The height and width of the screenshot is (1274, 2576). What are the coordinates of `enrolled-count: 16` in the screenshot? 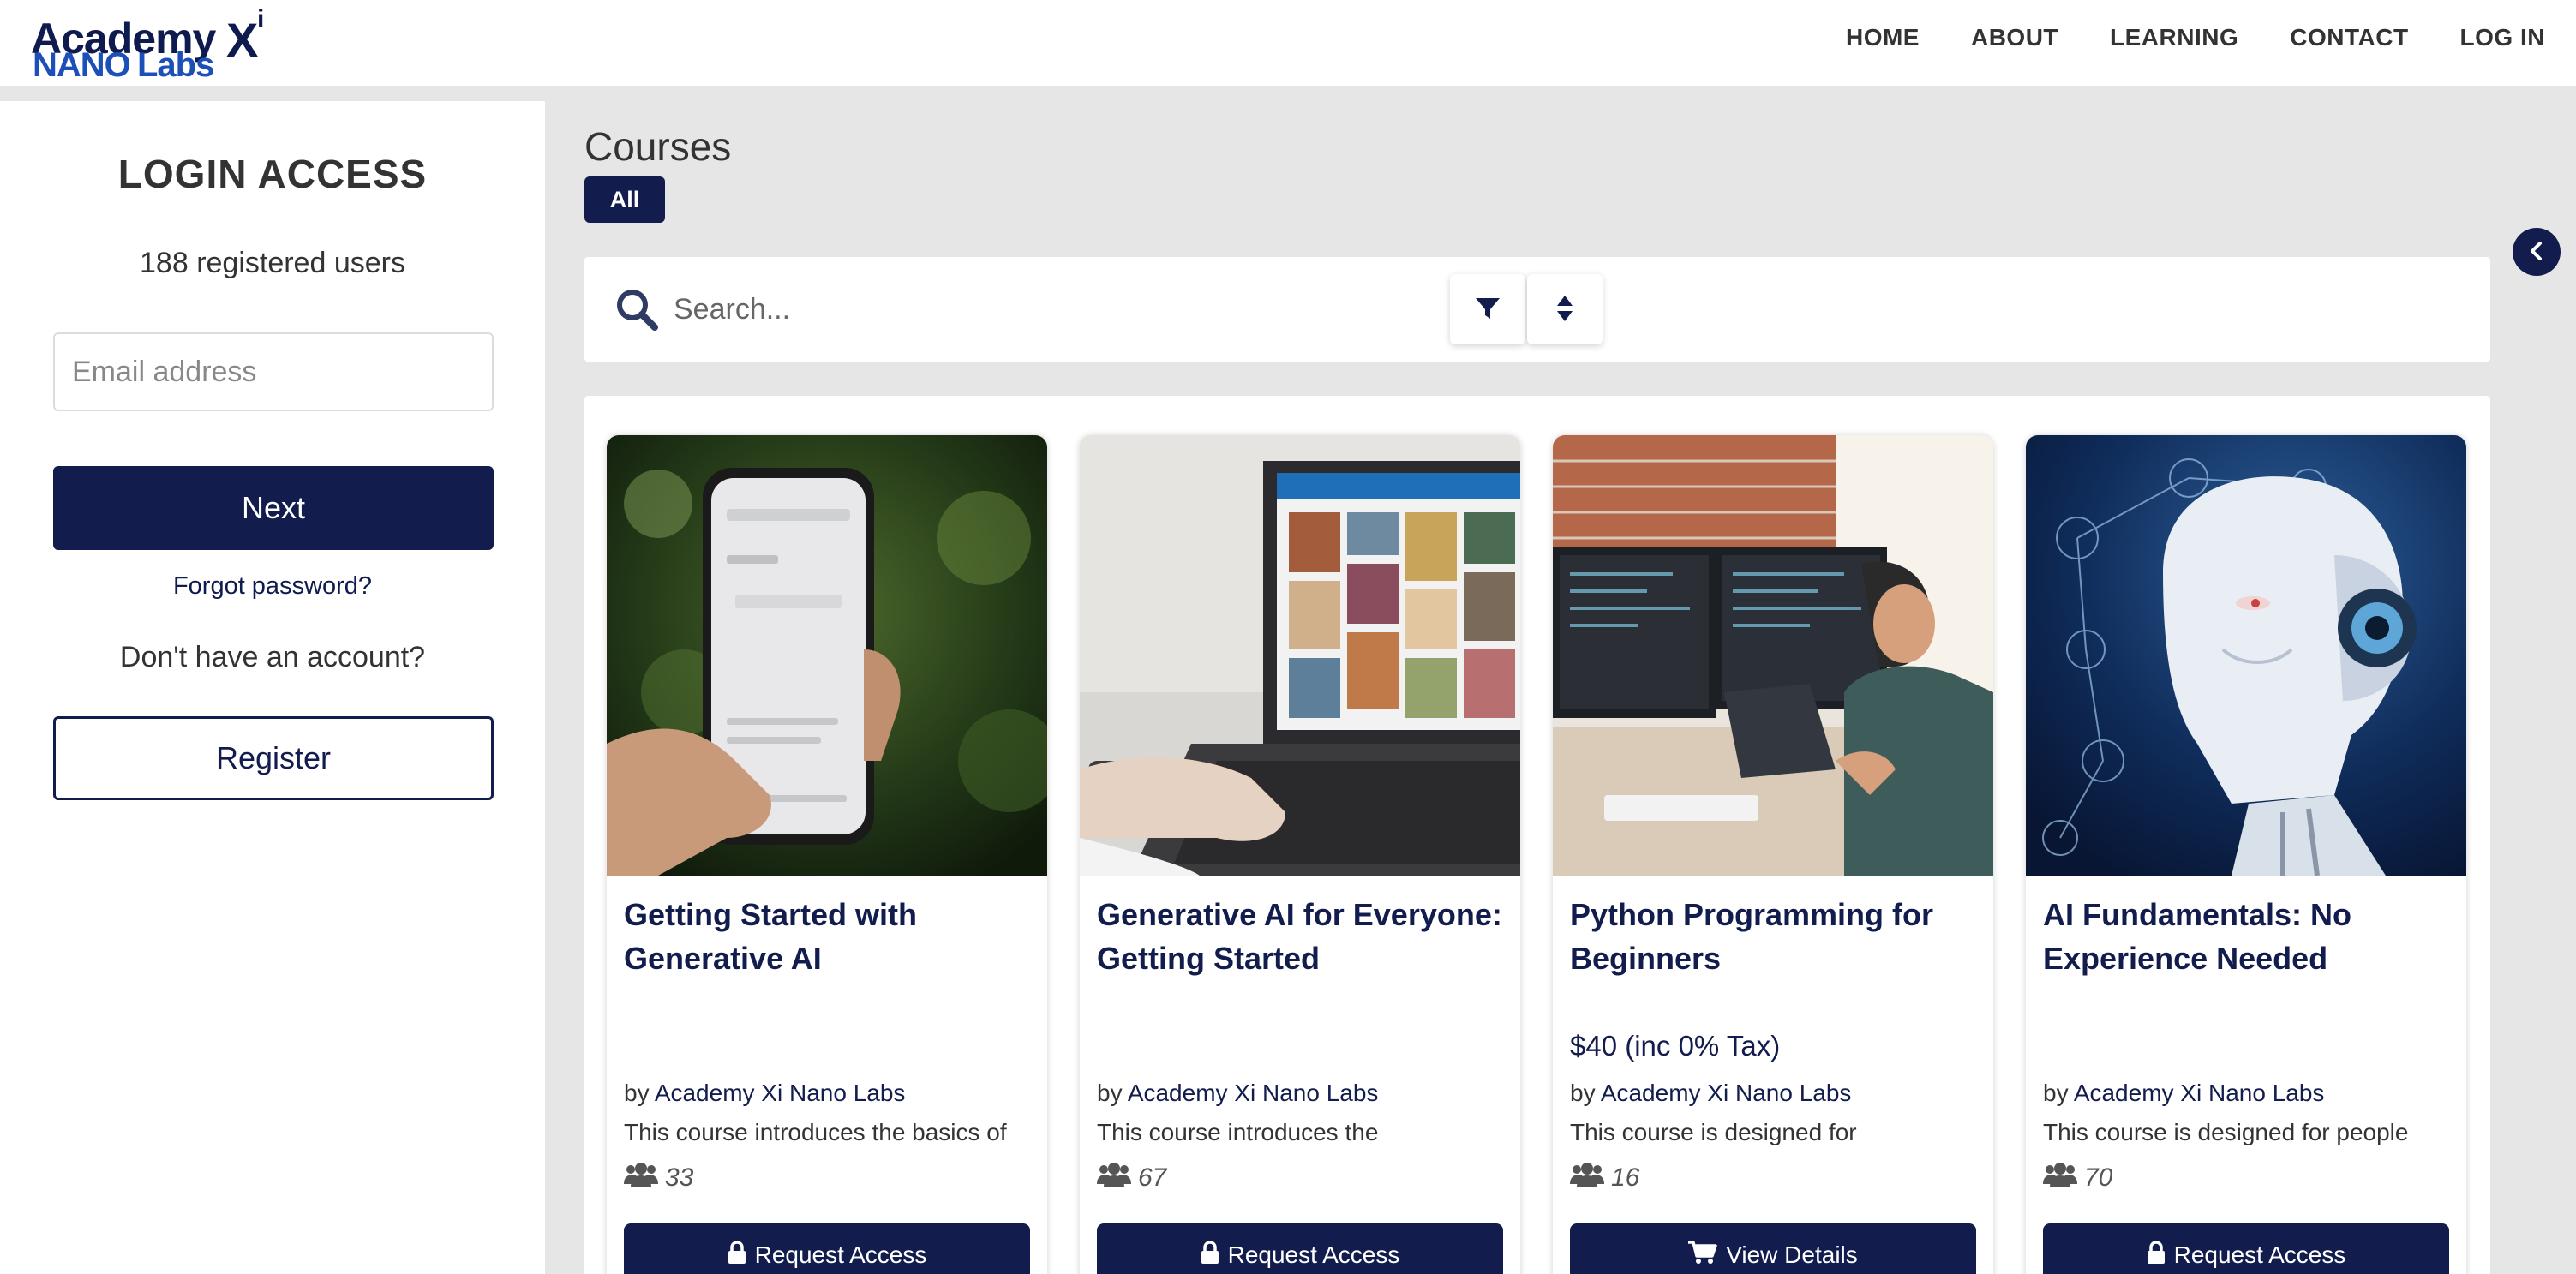 It's located at (1604, 1178).